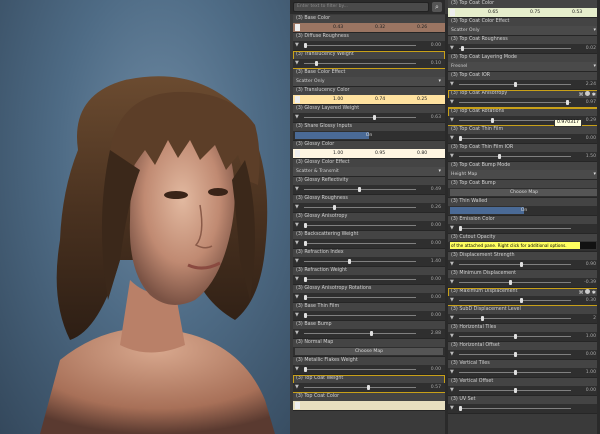  I want to click on slider-value: 1.40, so click(436, 261).